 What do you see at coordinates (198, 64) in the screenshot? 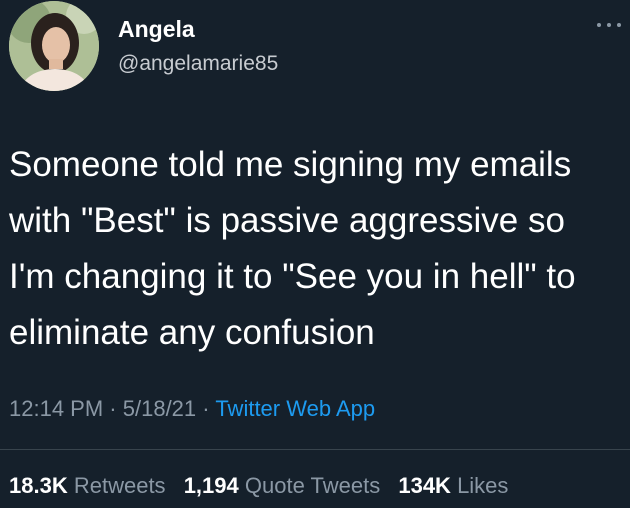
I see `user-handle: @angelamarie85` at bounding box center [198, 64].